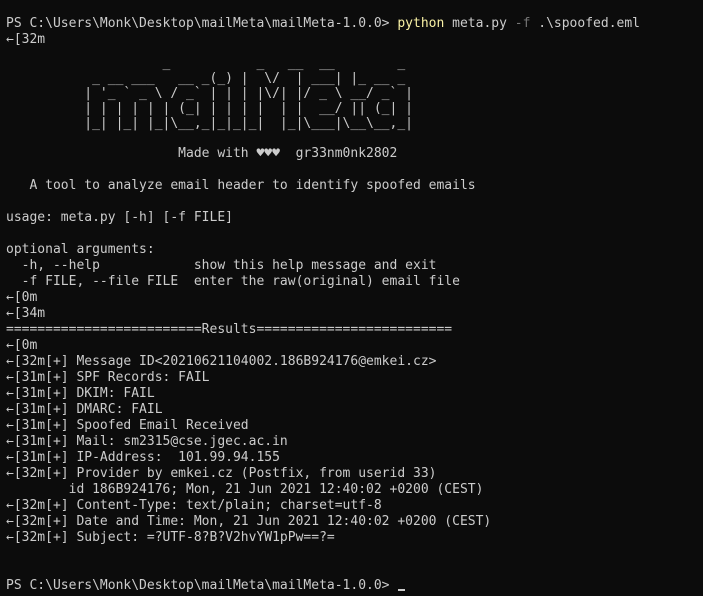 The width and height of the screenshot is (703, 596). I want to click on made-with-line: Made with ♥♥♥ gr33nm0nk2802, so click(202, 153).